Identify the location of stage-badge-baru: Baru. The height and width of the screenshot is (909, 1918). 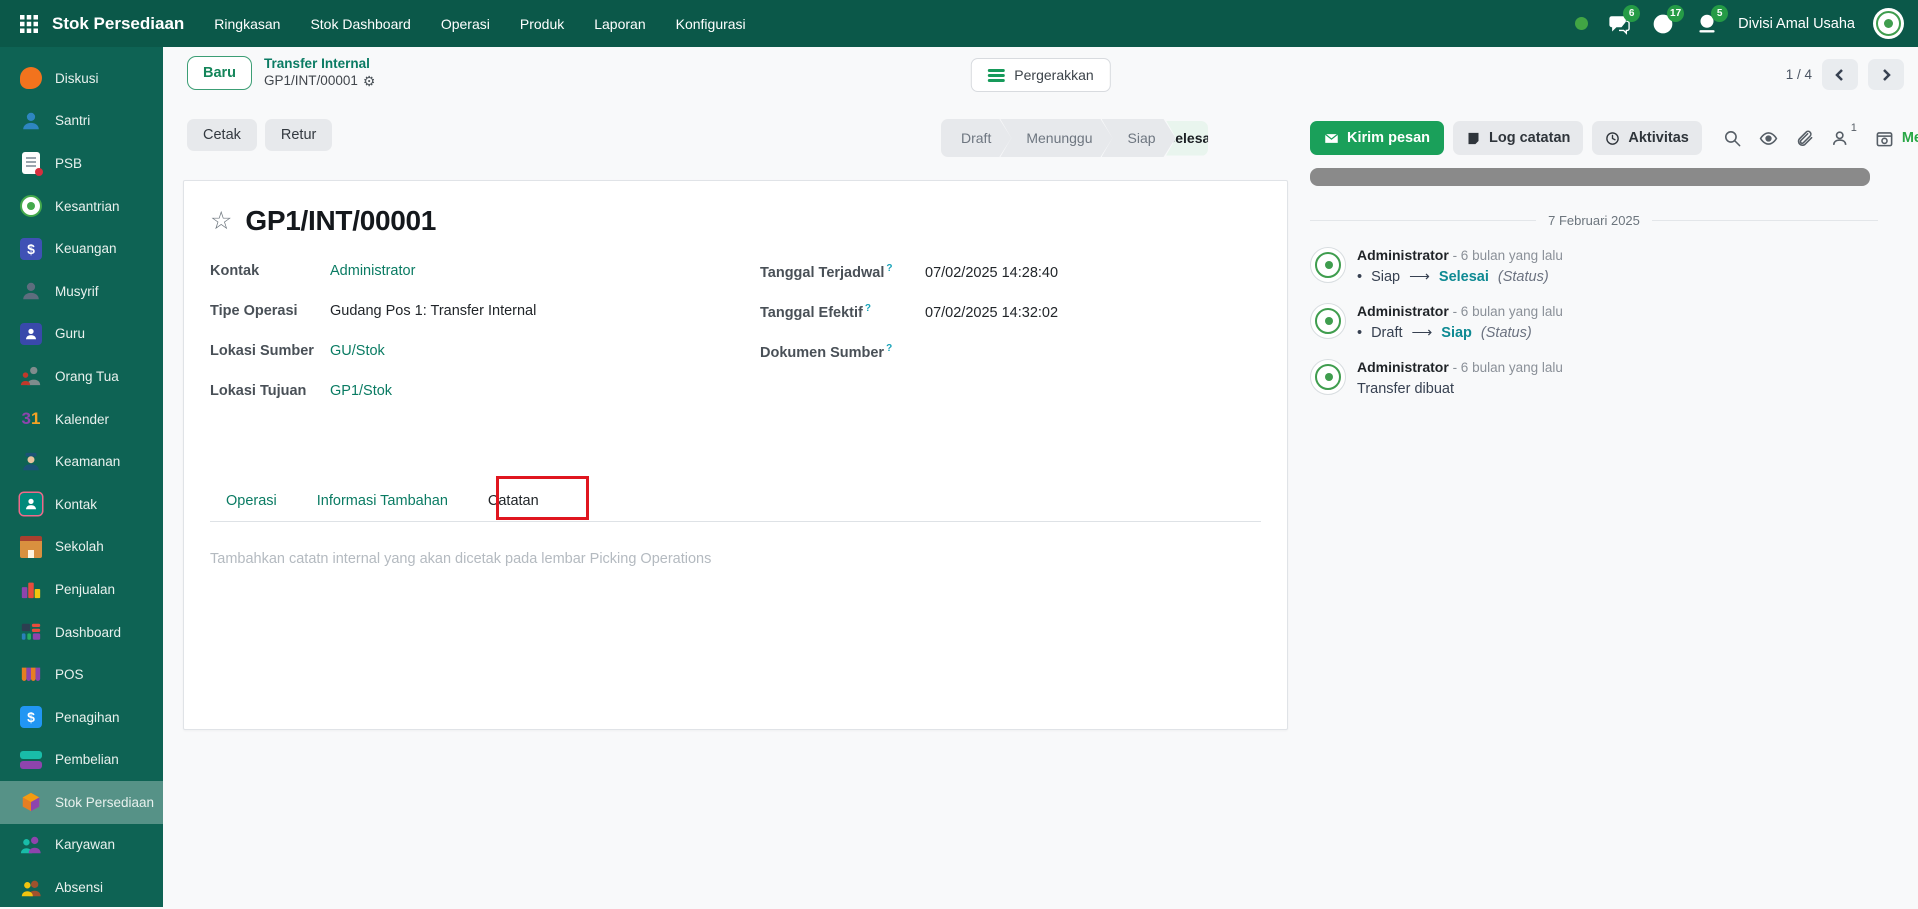
(219, 73).